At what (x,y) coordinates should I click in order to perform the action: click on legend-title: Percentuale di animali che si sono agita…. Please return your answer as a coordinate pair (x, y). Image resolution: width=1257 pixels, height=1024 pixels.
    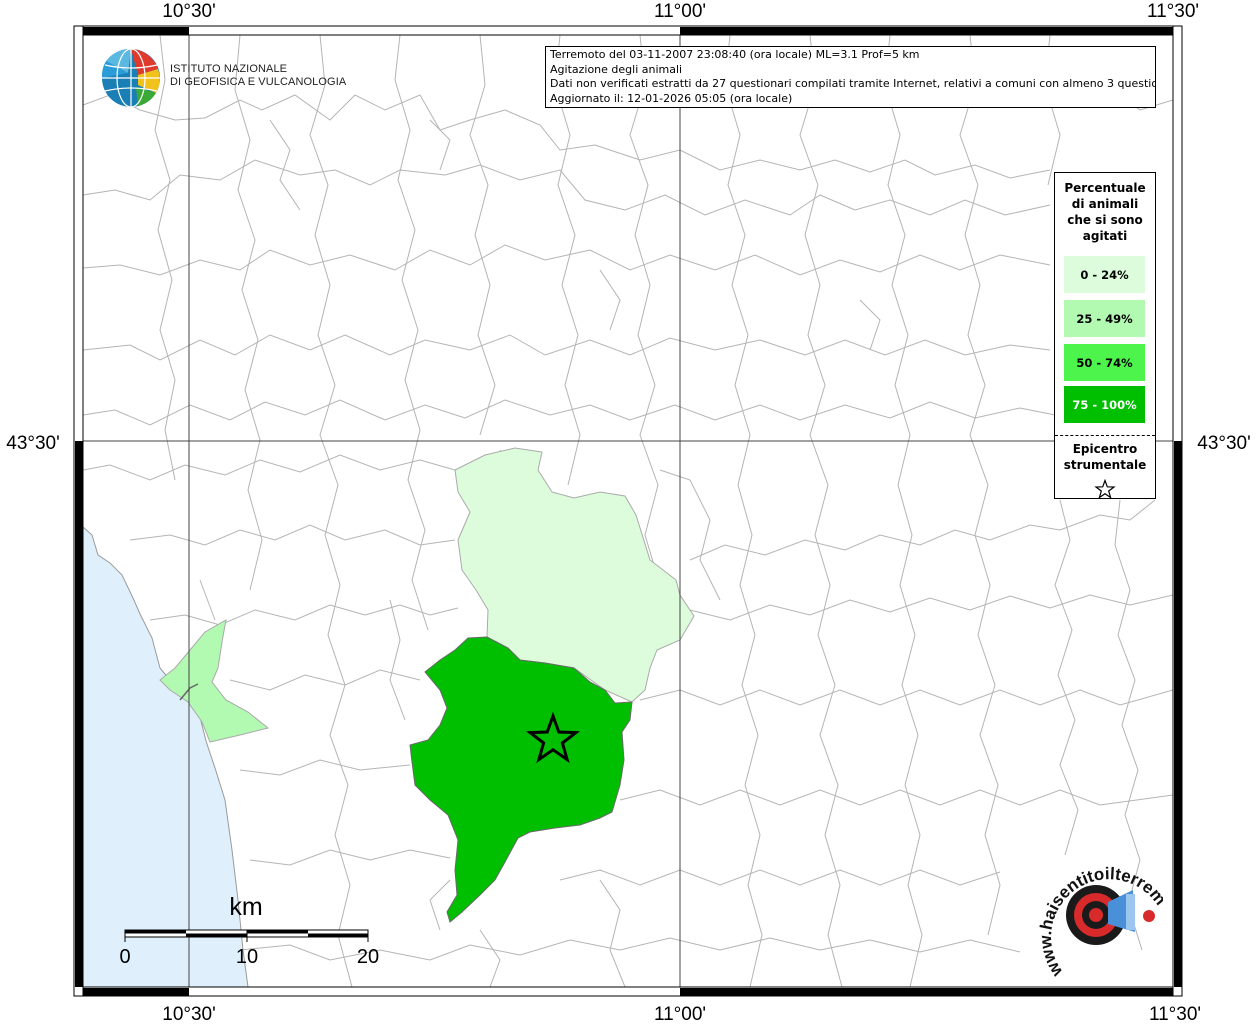
    Looking at the image, I should click on (1105, 212).